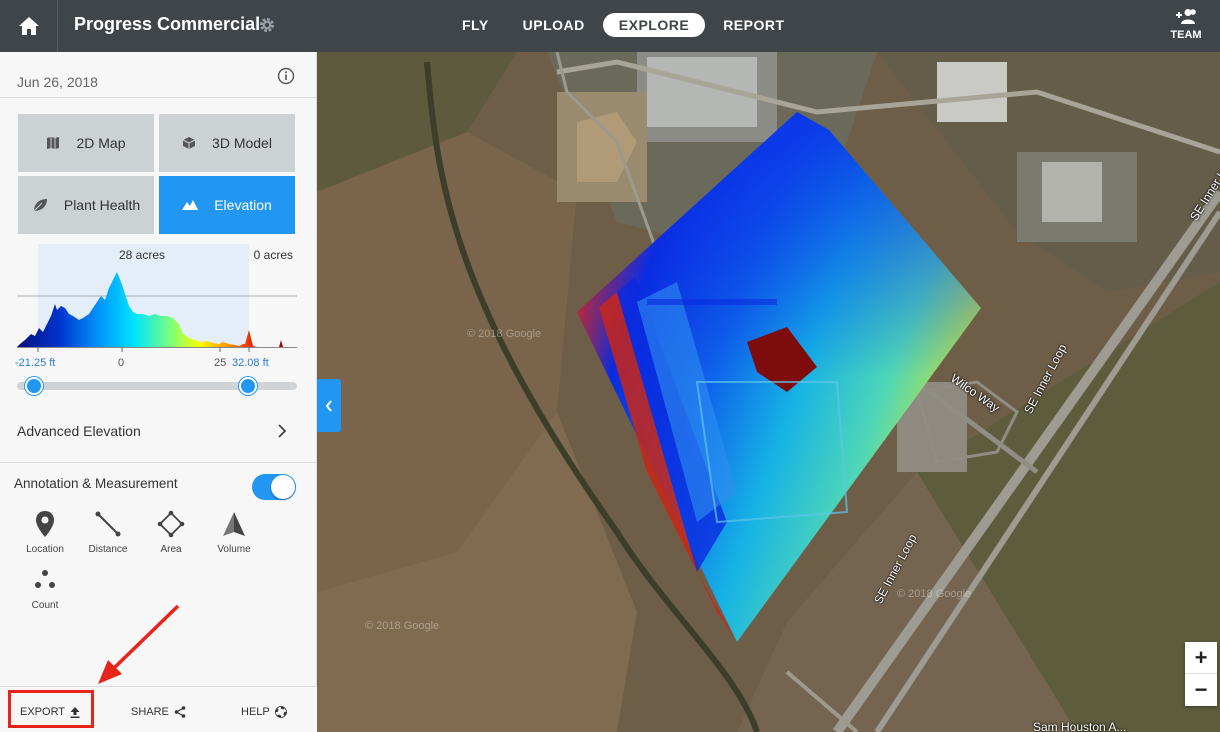 The width and height of the screenshot is (1220, 732). Describe the element at coordinates (101, 143) in the screenshot. I see `layer-label: 2D Map` at that location.